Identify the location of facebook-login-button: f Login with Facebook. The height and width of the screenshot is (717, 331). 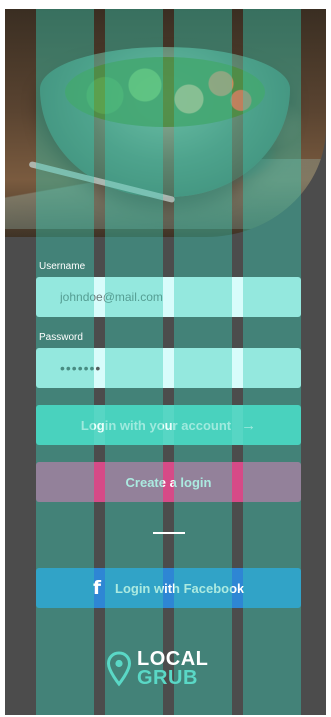
(168, 588).